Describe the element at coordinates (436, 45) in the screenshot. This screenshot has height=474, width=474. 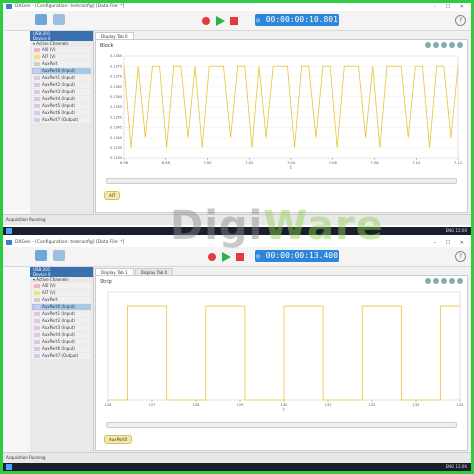
I see `pan-icon` at that location.